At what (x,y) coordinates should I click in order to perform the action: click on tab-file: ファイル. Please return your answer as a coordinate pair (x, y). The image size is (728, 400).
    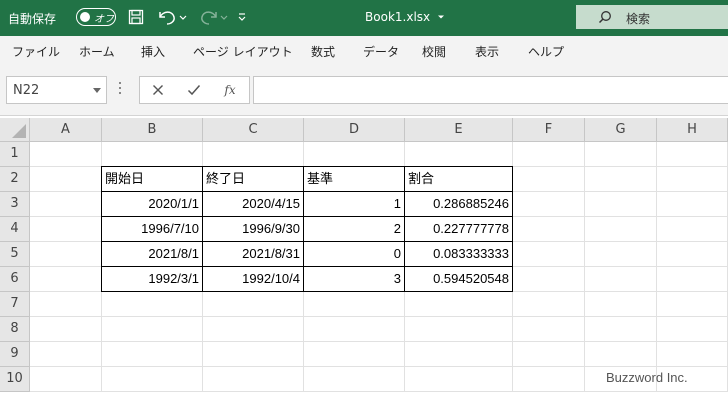
    Looking at the image, I should click on (36, 51).